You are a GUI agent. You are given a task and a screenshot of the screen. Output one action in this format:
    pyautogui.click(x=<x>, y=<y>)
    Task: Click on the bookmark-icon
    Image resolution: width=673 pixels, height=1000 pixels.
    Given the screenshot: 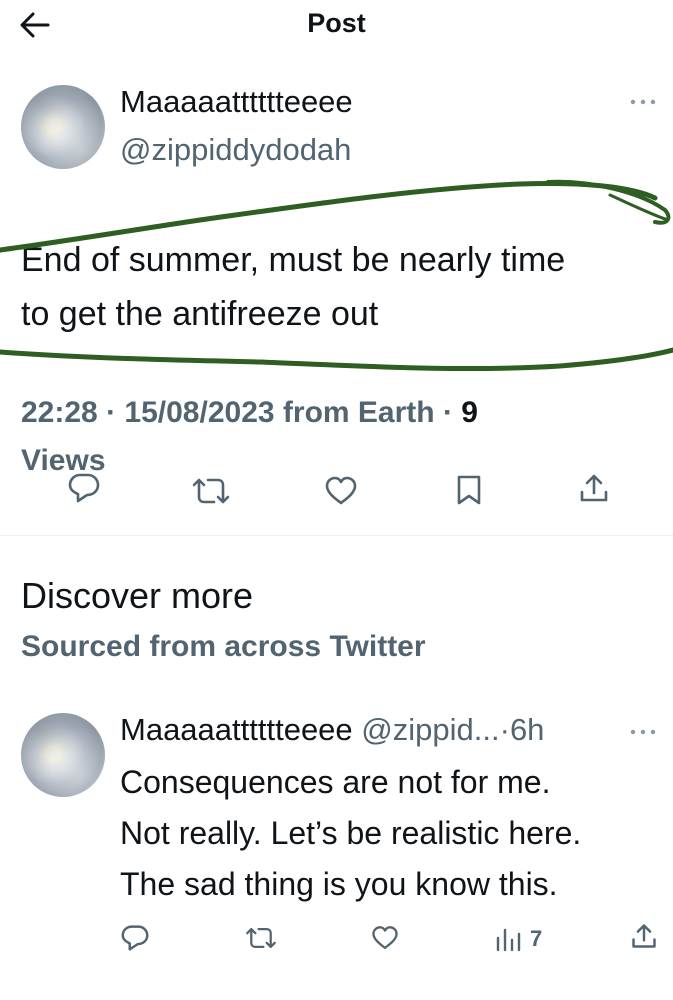 What is the action you would take?
    pyautogui.click(x=469, y=490)
    